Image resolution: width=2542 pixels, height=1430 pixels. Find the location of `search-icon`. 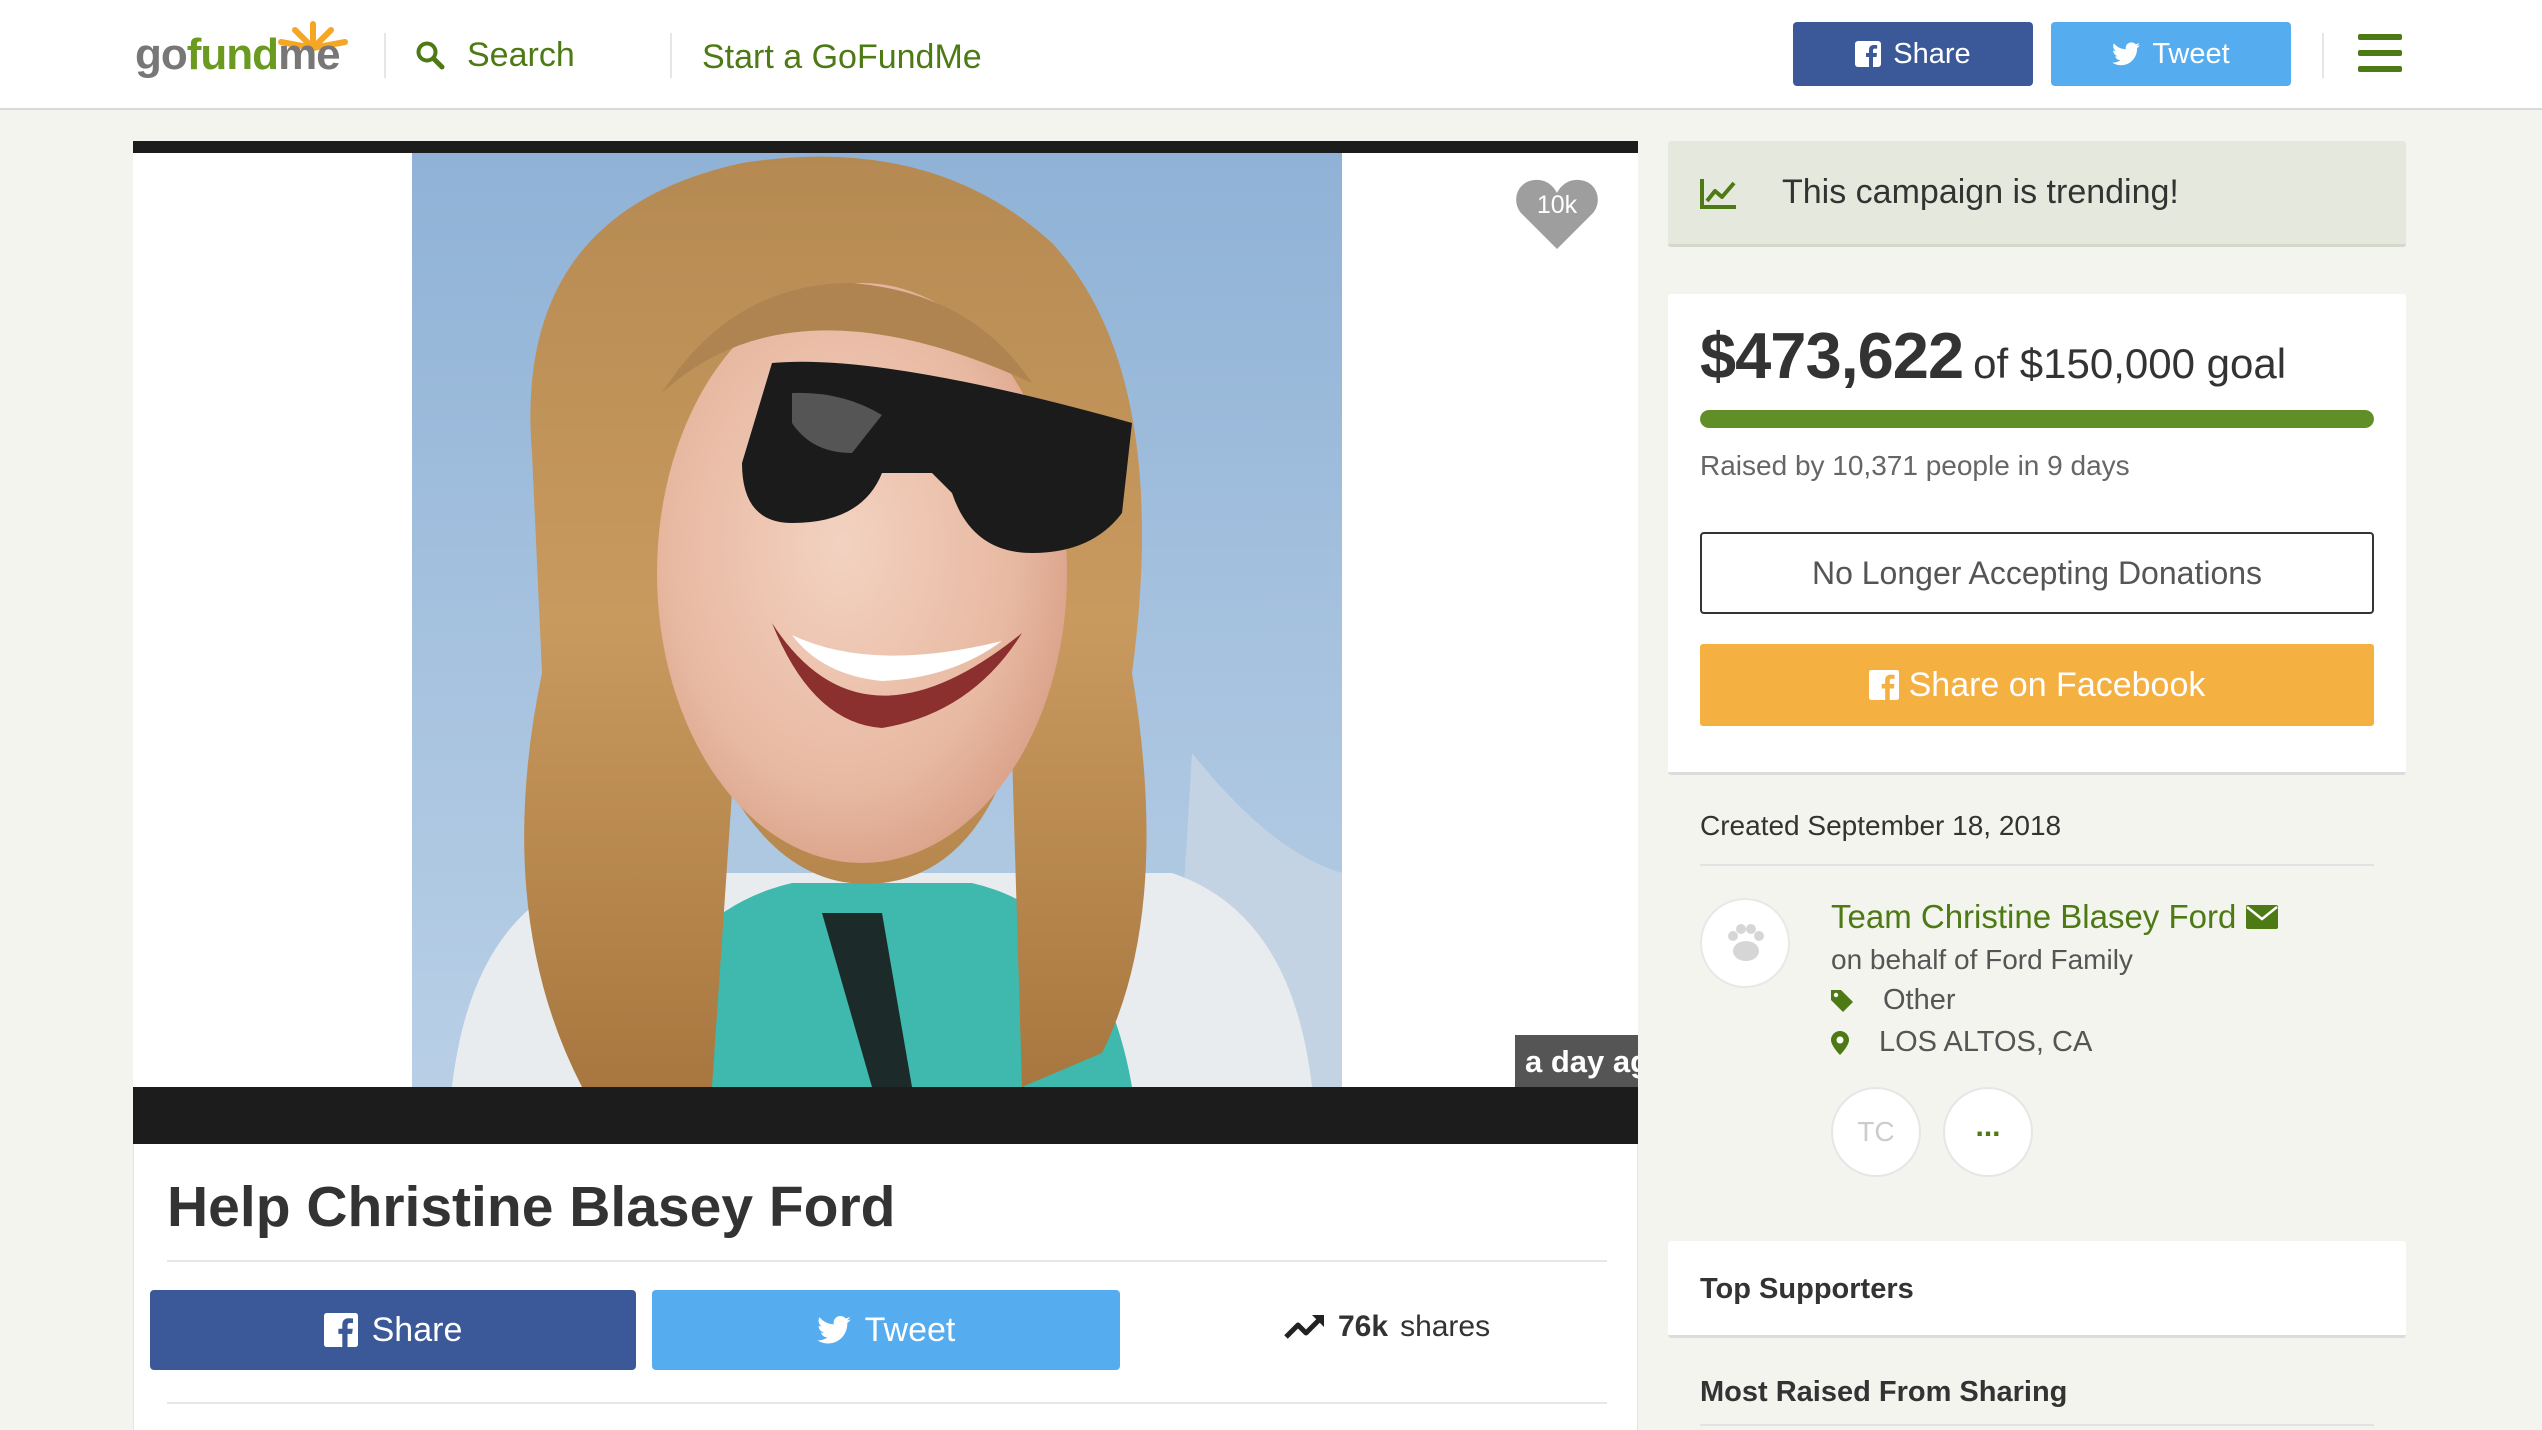

search-icon is located at coordinates (430, 55).